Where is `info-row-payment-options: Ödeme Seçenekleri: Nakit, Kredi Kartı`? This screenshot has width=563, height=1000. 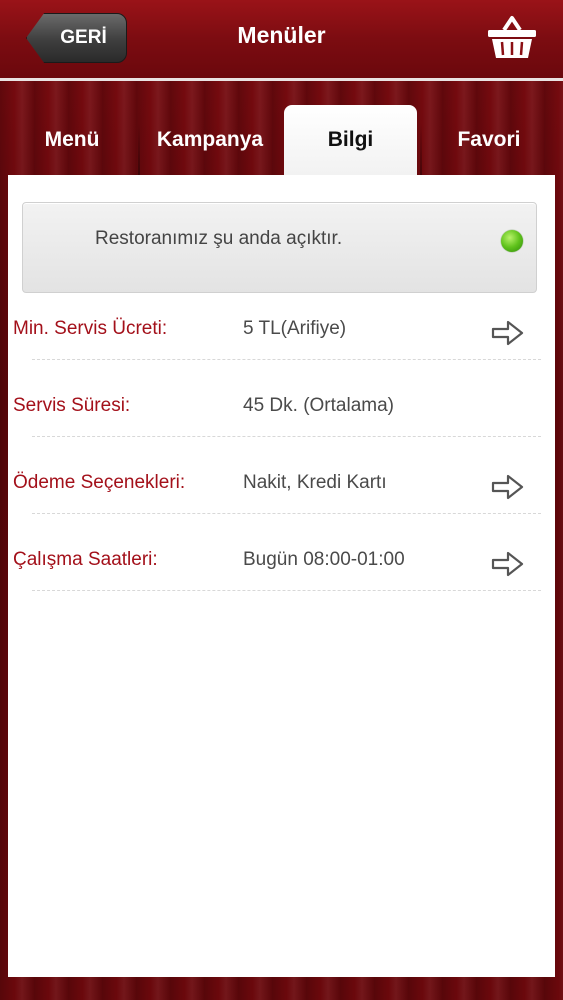
info-row-payment-options: Ödeme Seçenekleri: Nakit, Kredi Kartı is located at coordinates (281, 475).